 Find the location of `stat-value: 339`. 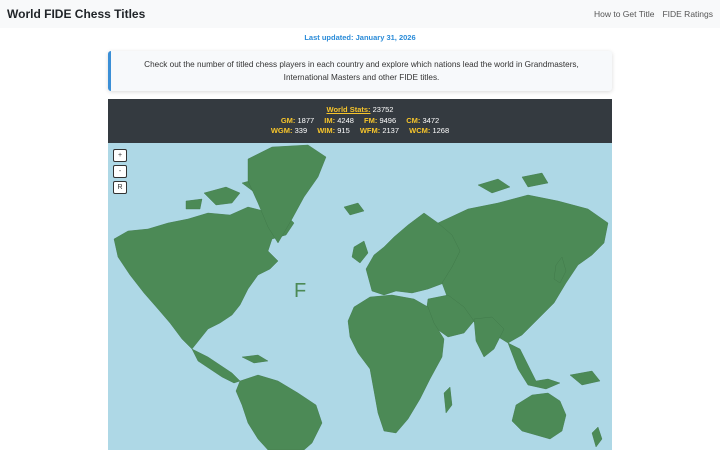

stat-value: 339 is located at coordinates (301, 130).